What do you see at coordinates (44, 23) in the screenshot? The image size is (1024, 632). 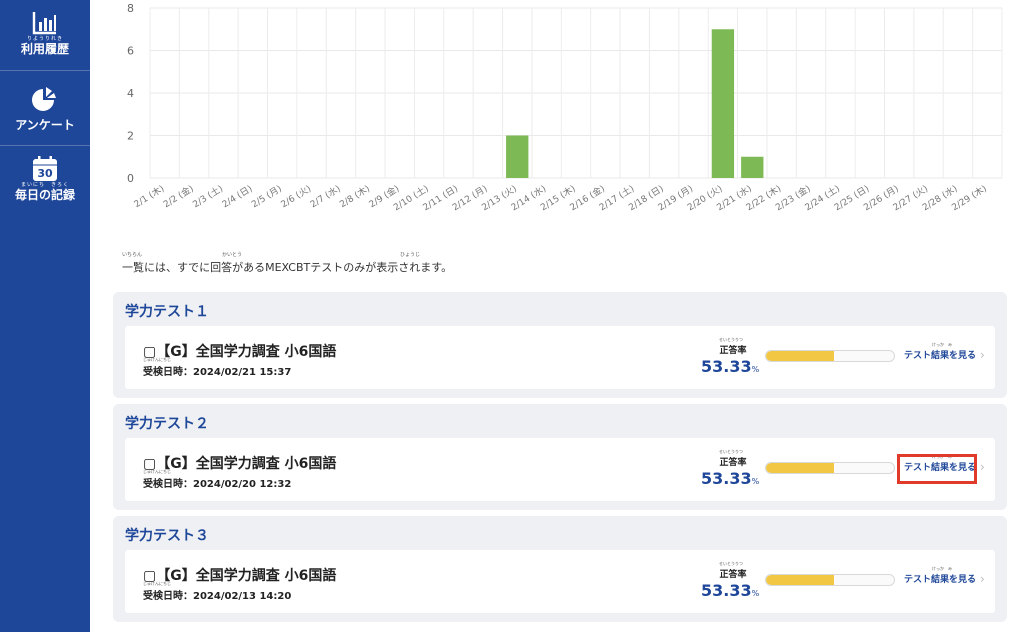 I see `bar-chart-icon` at bounding box center [44, 23].